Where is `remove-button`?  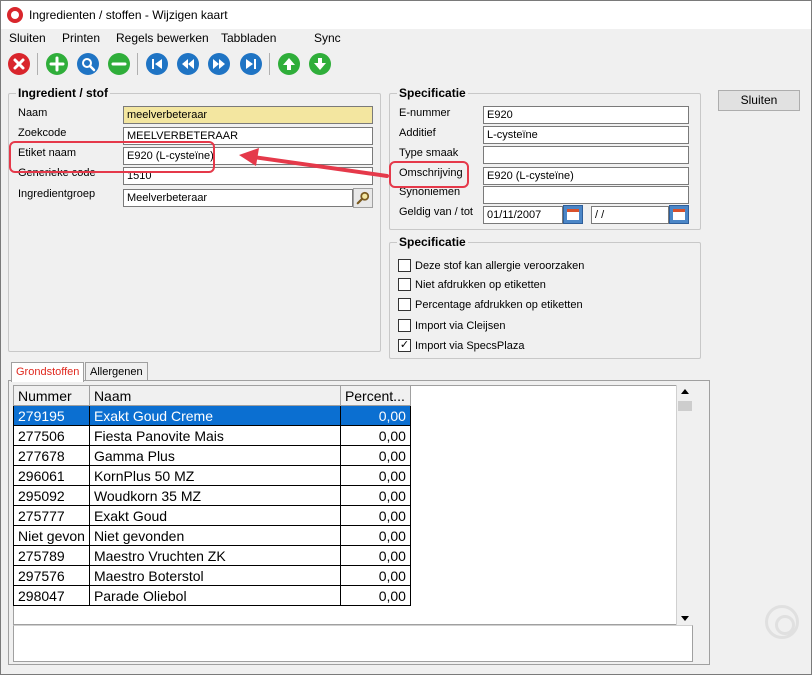
remove-button is located at coordinates (119, 64).